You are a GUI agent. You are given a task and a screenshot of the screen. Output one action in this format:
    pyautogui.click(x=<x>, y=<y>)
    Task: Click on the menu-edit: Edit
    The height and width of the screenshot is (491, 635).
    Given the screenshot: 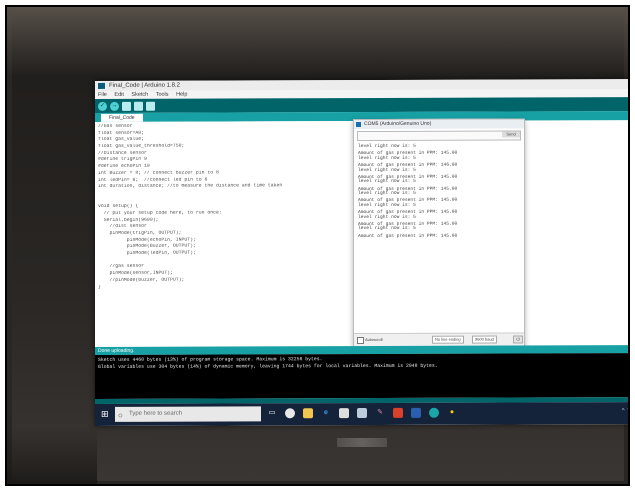 What is the action you would take?
    pyautogui.click(x=118, y=95)
    